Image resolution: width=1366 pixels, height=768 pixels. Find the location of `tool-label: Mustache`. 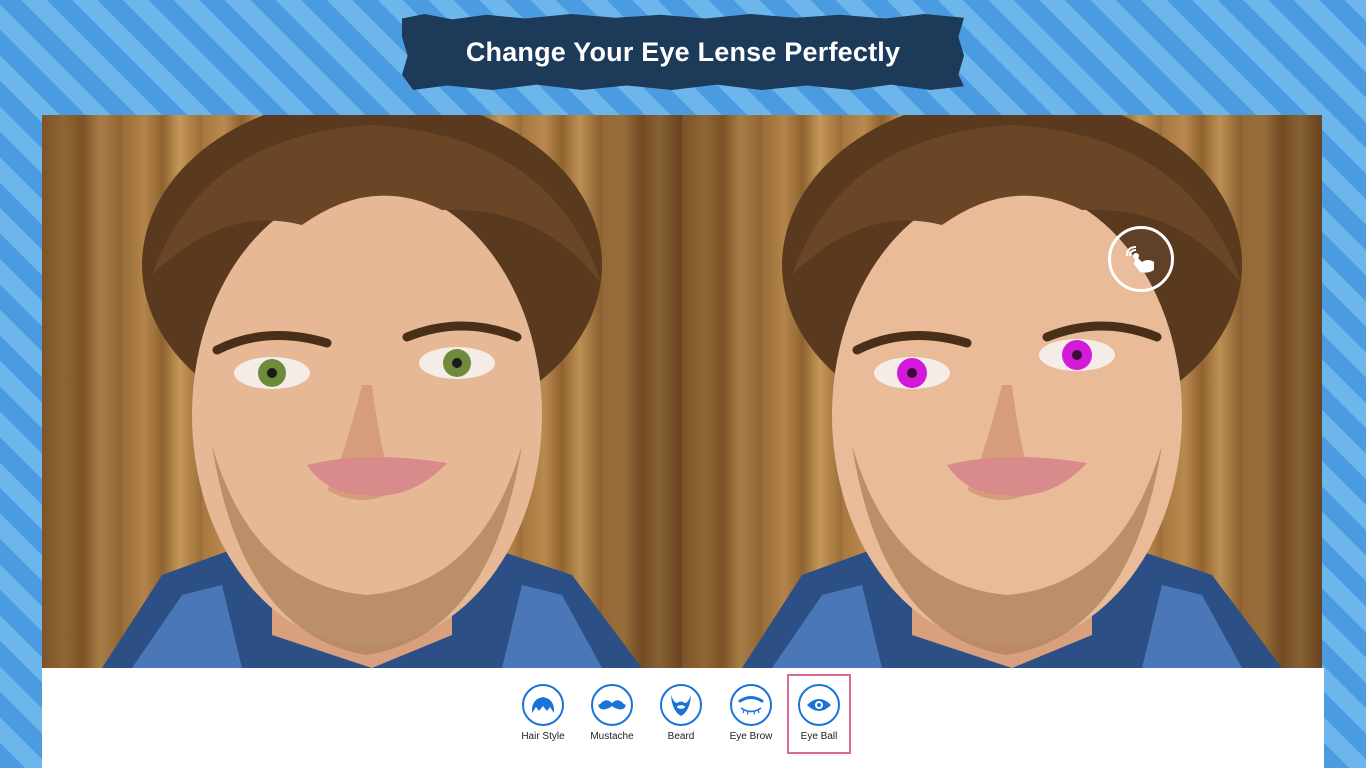

tool-label: Mustache is located at coordinates (612, 736).